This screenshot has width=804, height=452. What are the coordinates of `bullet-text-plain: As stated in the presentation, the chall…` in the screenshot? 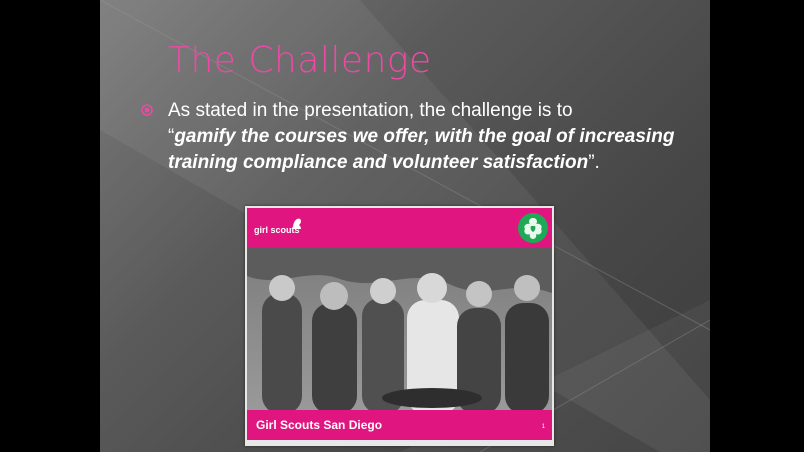 It's located at (370, 110).